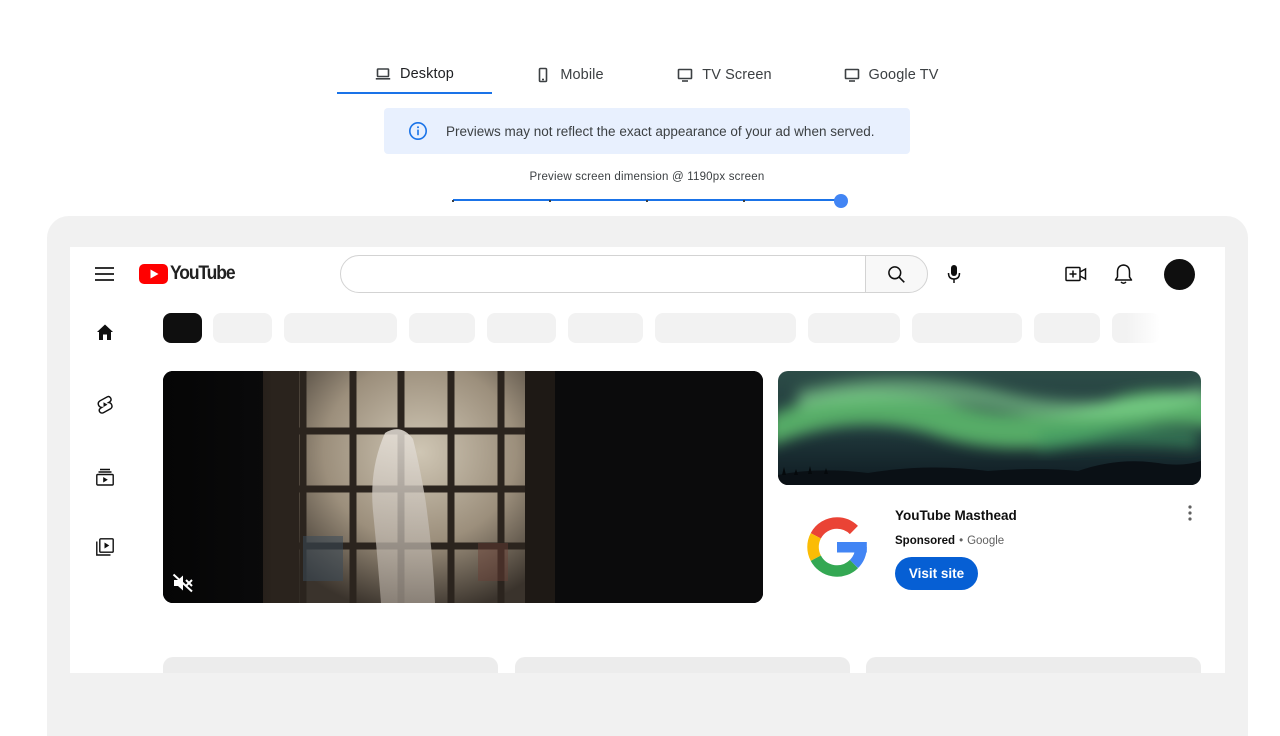 This screenshot has width=1280, height=736. What do you see at coordinates (1179, 274) in the screenshot?
I see `avatar` at bounding box center [1179, 274].